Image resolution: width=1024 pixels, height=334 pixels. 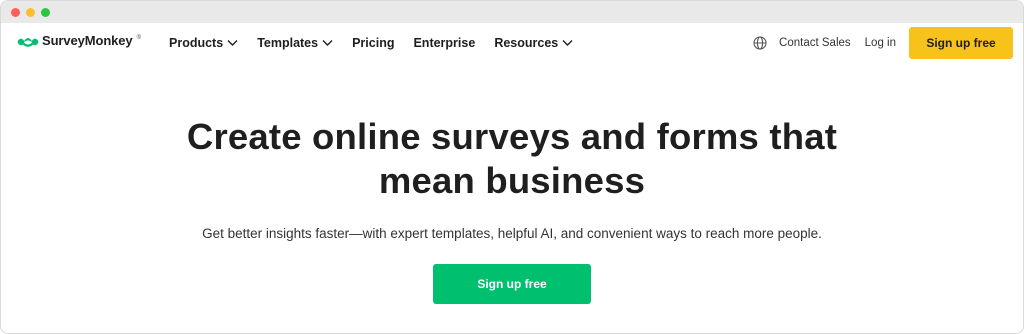 I want to click on log-in-link: Log in, so click(x=880, y=43).